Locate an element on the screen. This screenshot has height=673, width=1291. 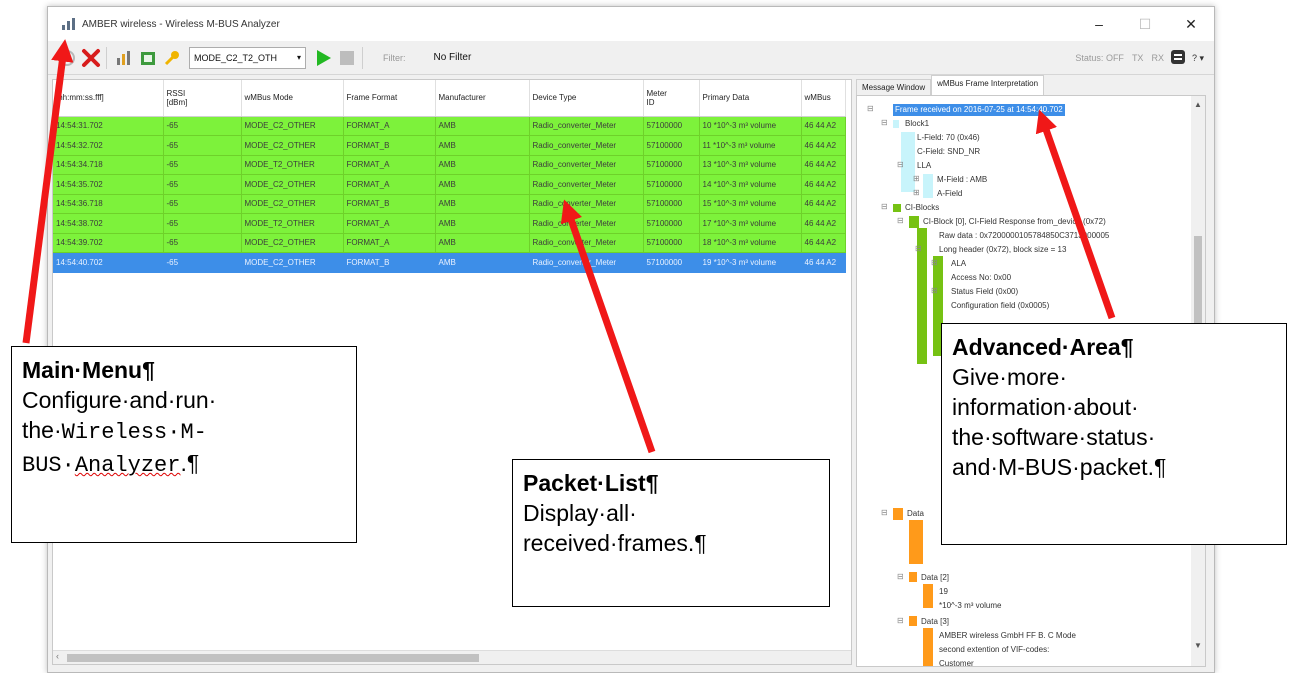
help-menu: ? ▾ is located at coordinates (1198, 58).